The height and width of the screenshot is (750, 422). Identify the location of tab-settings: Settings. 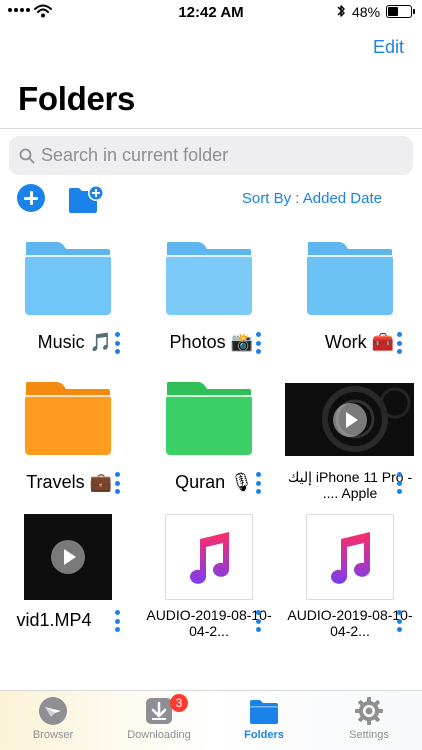
(369, 720).